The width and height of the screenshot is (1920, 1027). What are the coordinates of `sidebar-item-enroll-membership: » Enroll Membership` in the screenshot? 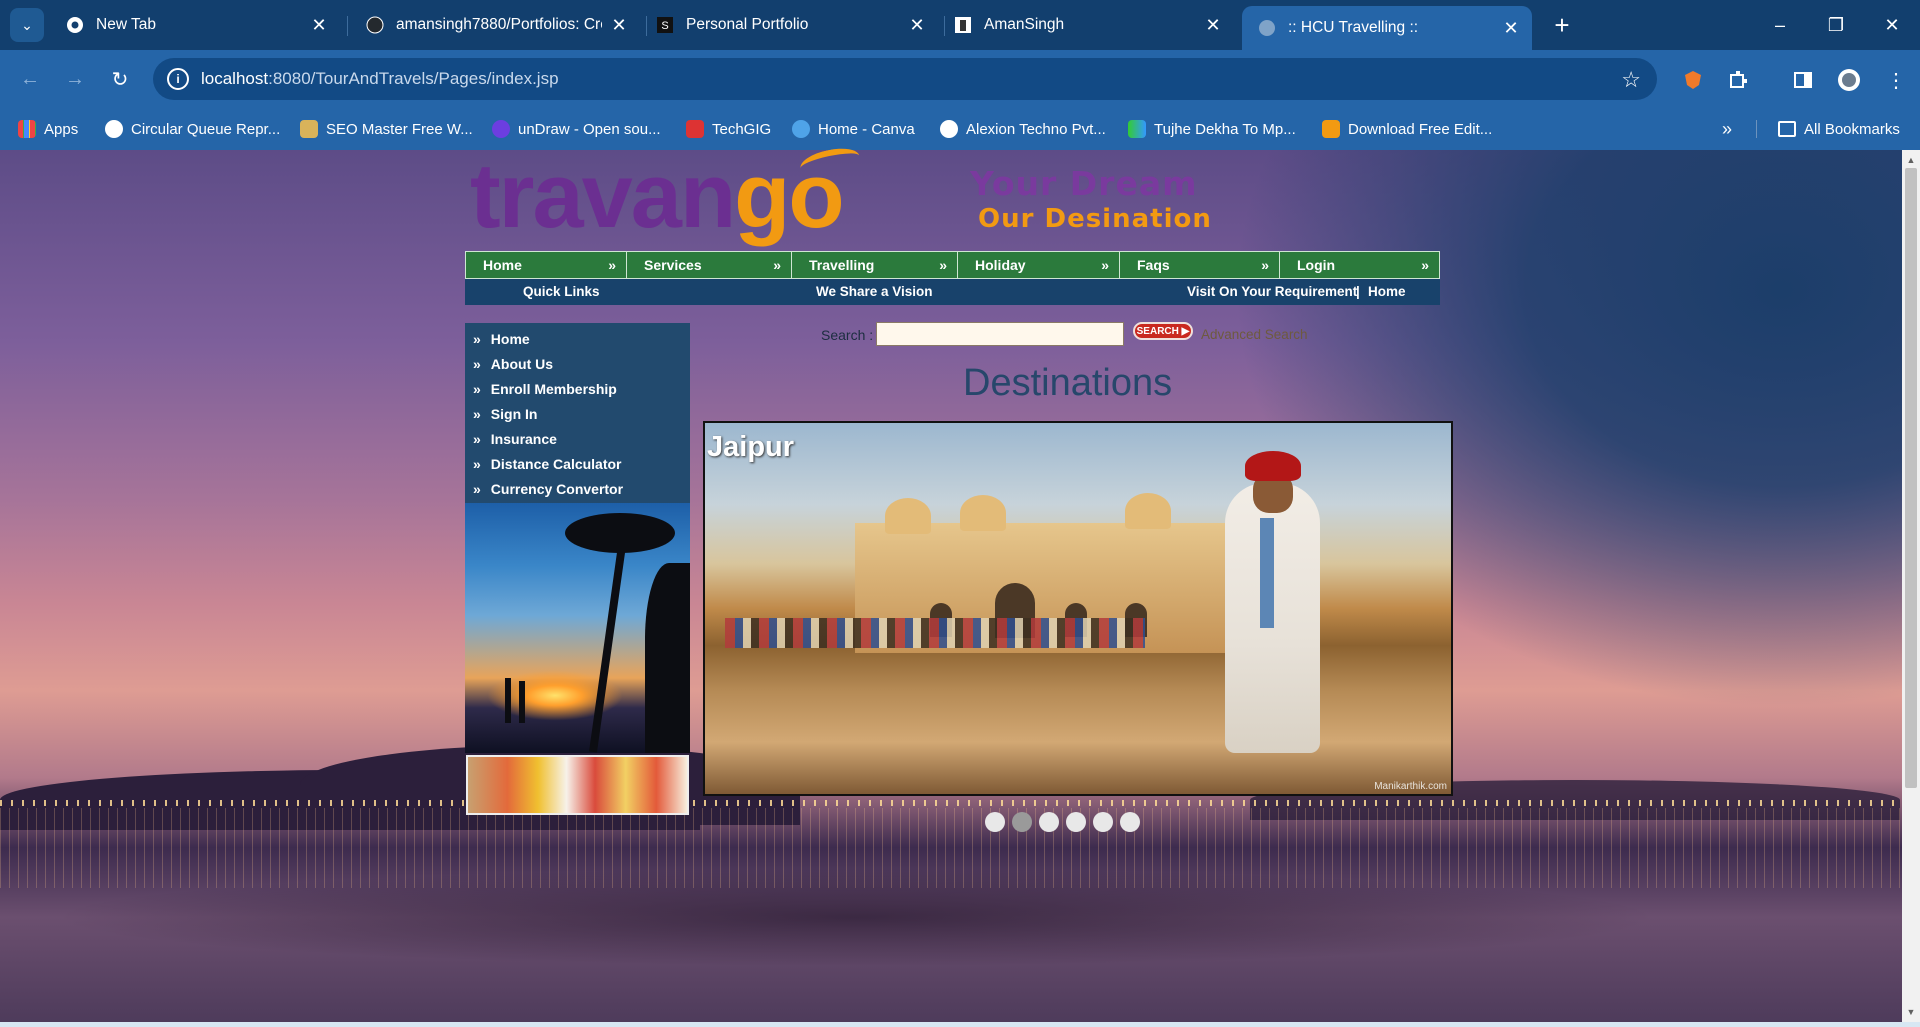 It's located at (545, 389).